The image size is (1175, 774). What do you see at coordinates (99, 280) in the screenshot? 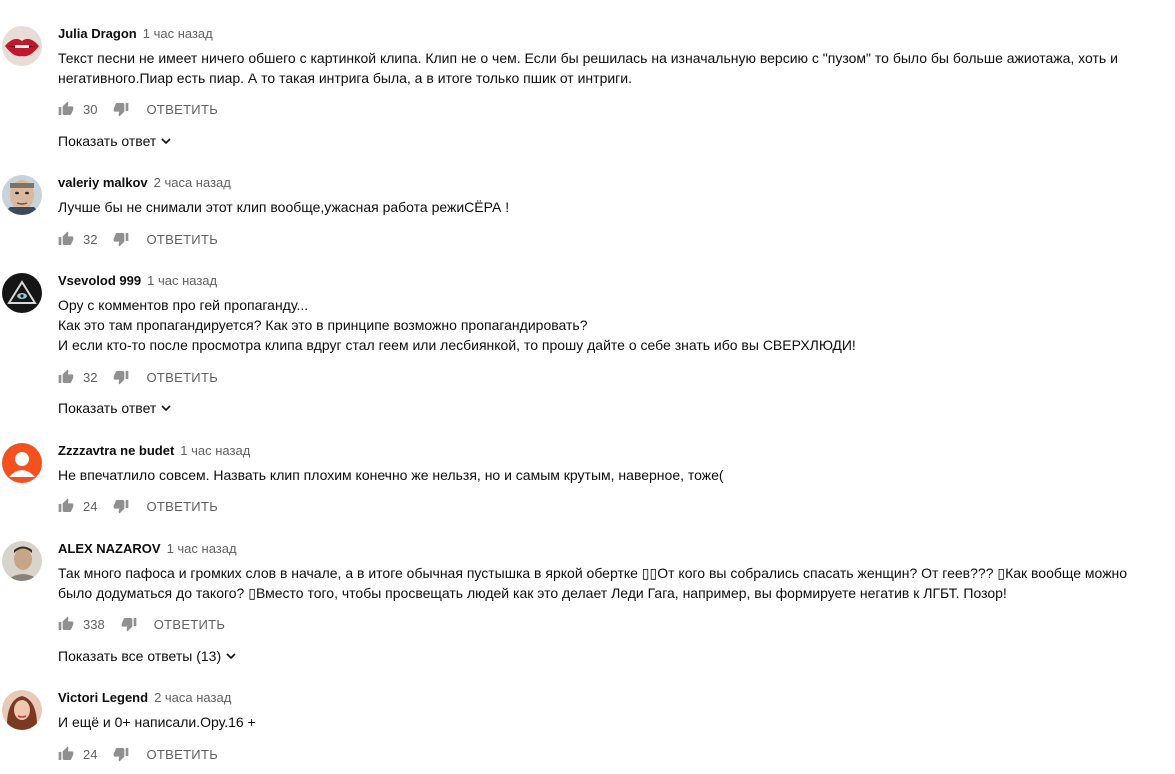
I see `comment-author: Vsevolod 999` at bounding box center [99, 280].